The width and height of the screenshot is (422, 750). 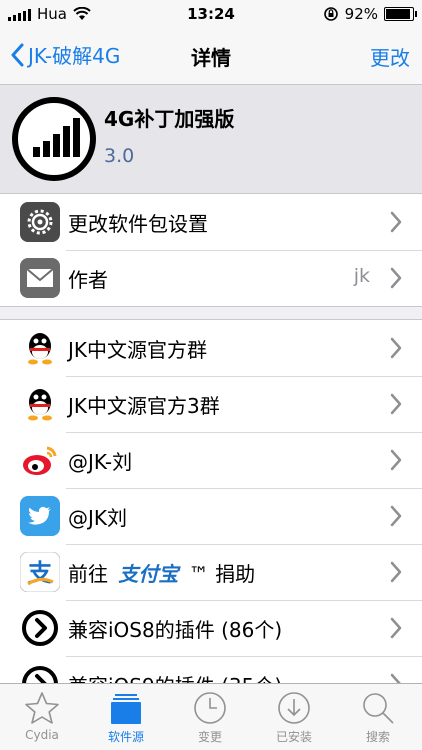 What do you see at coordinates (211, 460) in the screenshot?
I see `weibo-row: @JK-刘` at bounding box center [211, 460].